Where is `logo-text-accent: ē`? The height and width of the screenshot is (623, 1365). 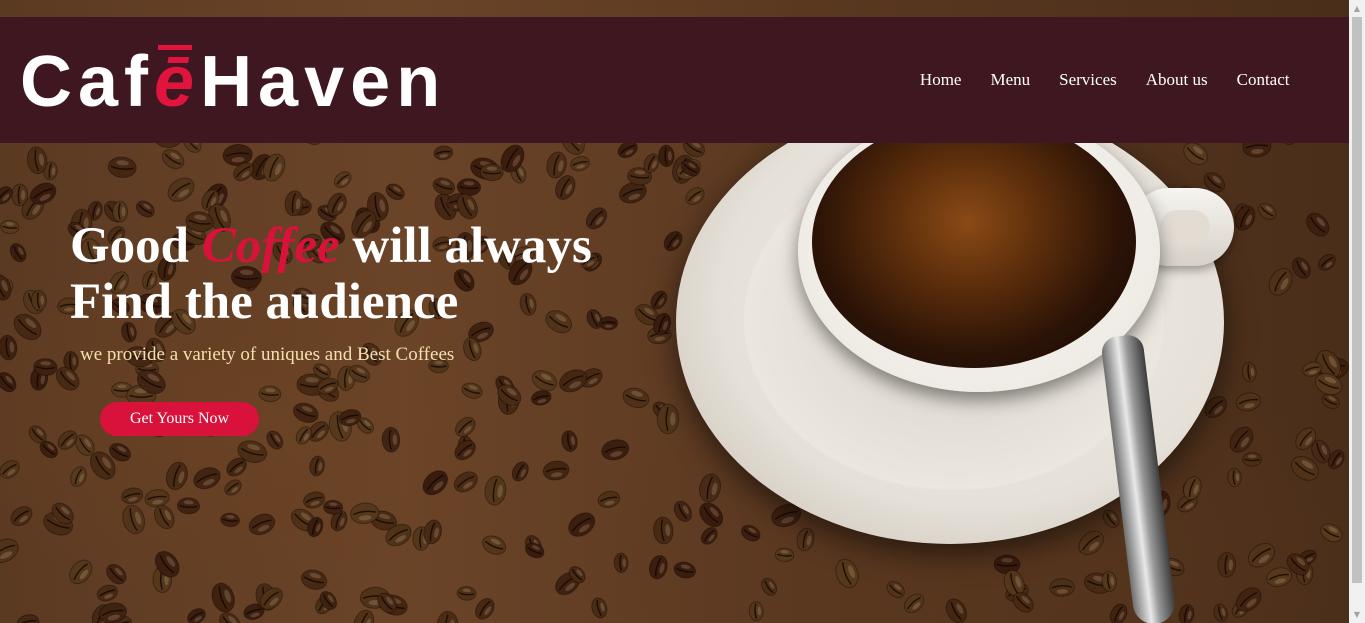
logo-text-accent: ē is located at coordinates (177, 82).